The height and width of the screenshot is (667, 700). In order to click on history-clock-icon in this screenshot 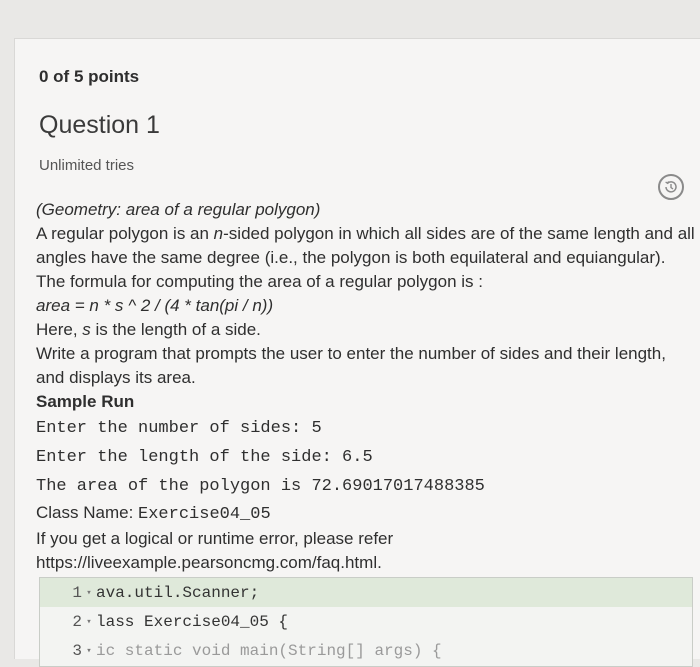, I will do `click(671, 187)`.